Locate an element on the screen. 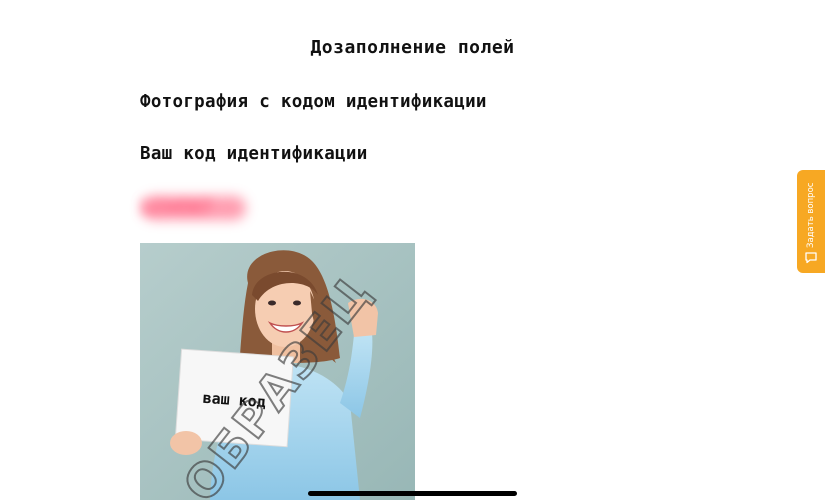 Image resolution: width=825 pixels, height=500 pixels. identification-code-value: 1234567 is located at coordinates (176, 208).